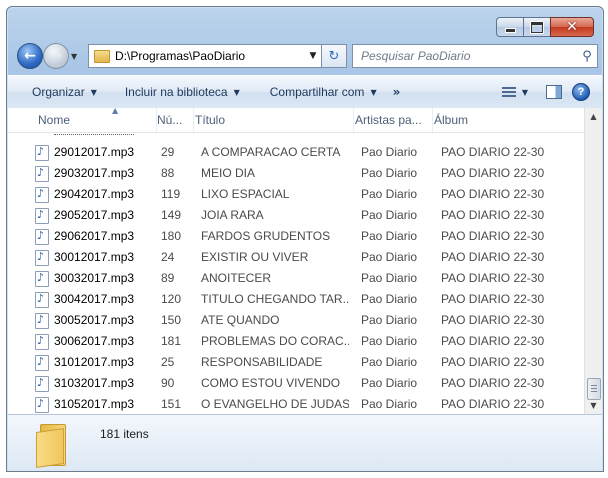 This screenshot has height=478, width=608. I want to click on vertical-scrollbar: ▲ ▼, so click(593, 261).